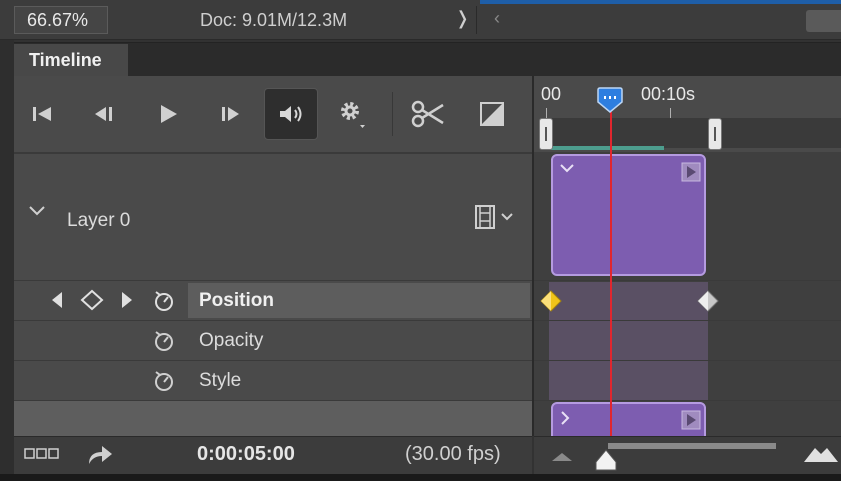 This screenshot has height=481, width=841. What do you see at coordinates (551, 94) in the screenshot?
I see `ruler-tick-label: 00` at bounding box center [551, 94].